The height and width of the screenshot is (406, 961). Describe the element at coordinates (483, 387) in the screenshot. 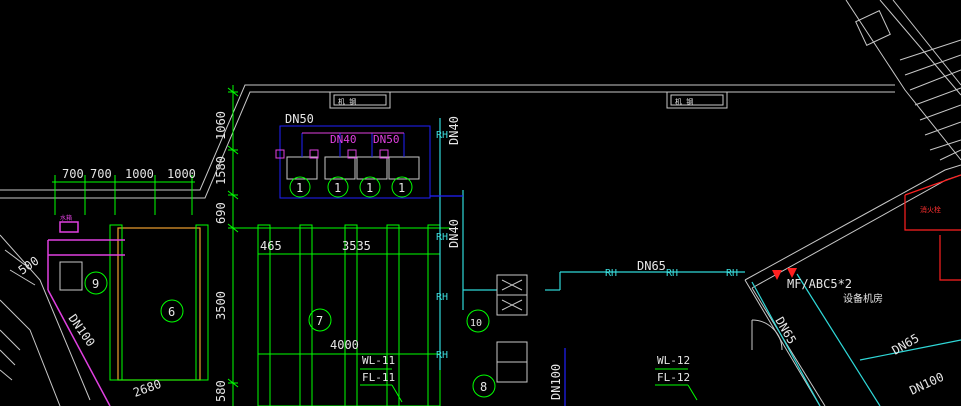

I see `valve-no-8: 8` at that location.